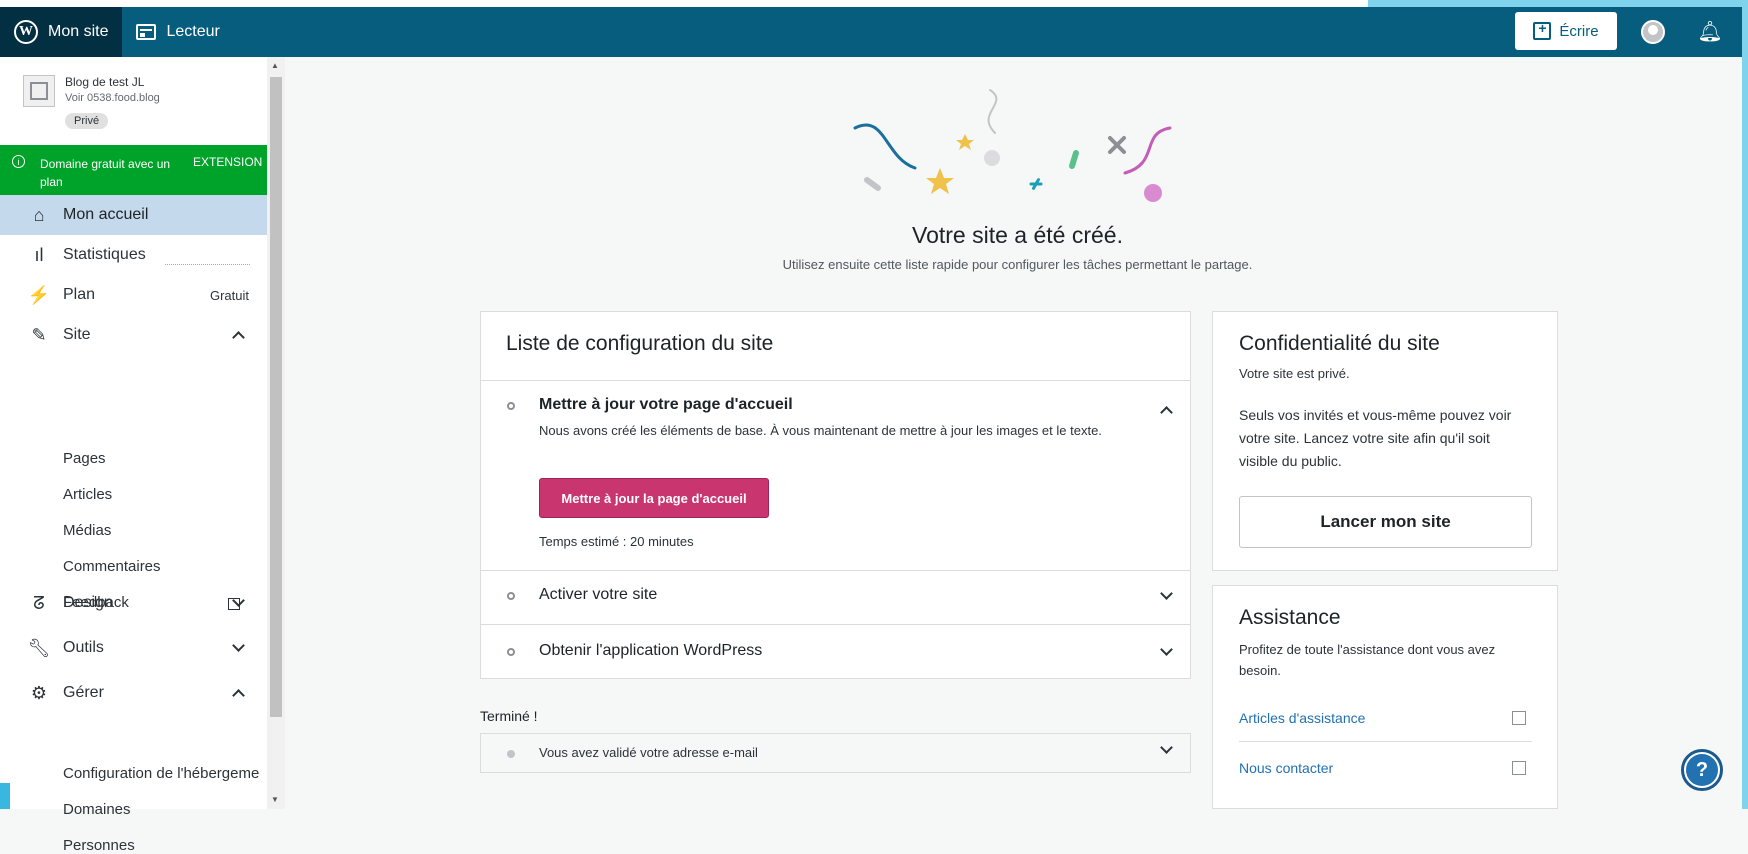  I want to click on sidebar-item-label: Mon accueil, so click(106, 214).